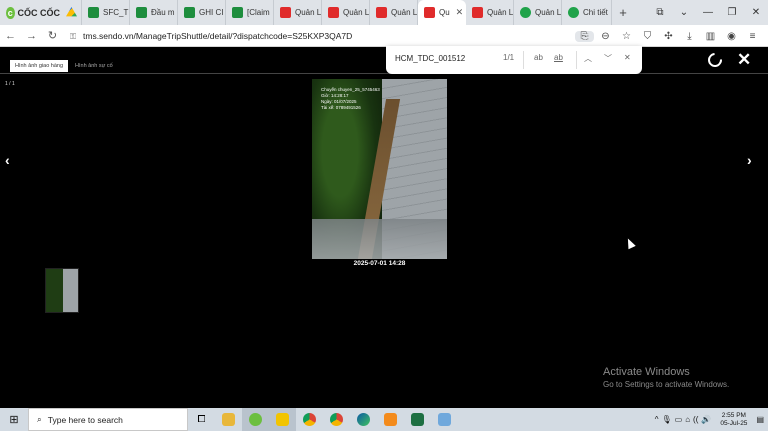  Describe the element at coordinates (309, 419) in the screenshot. I see `chrome-icon` at that location.